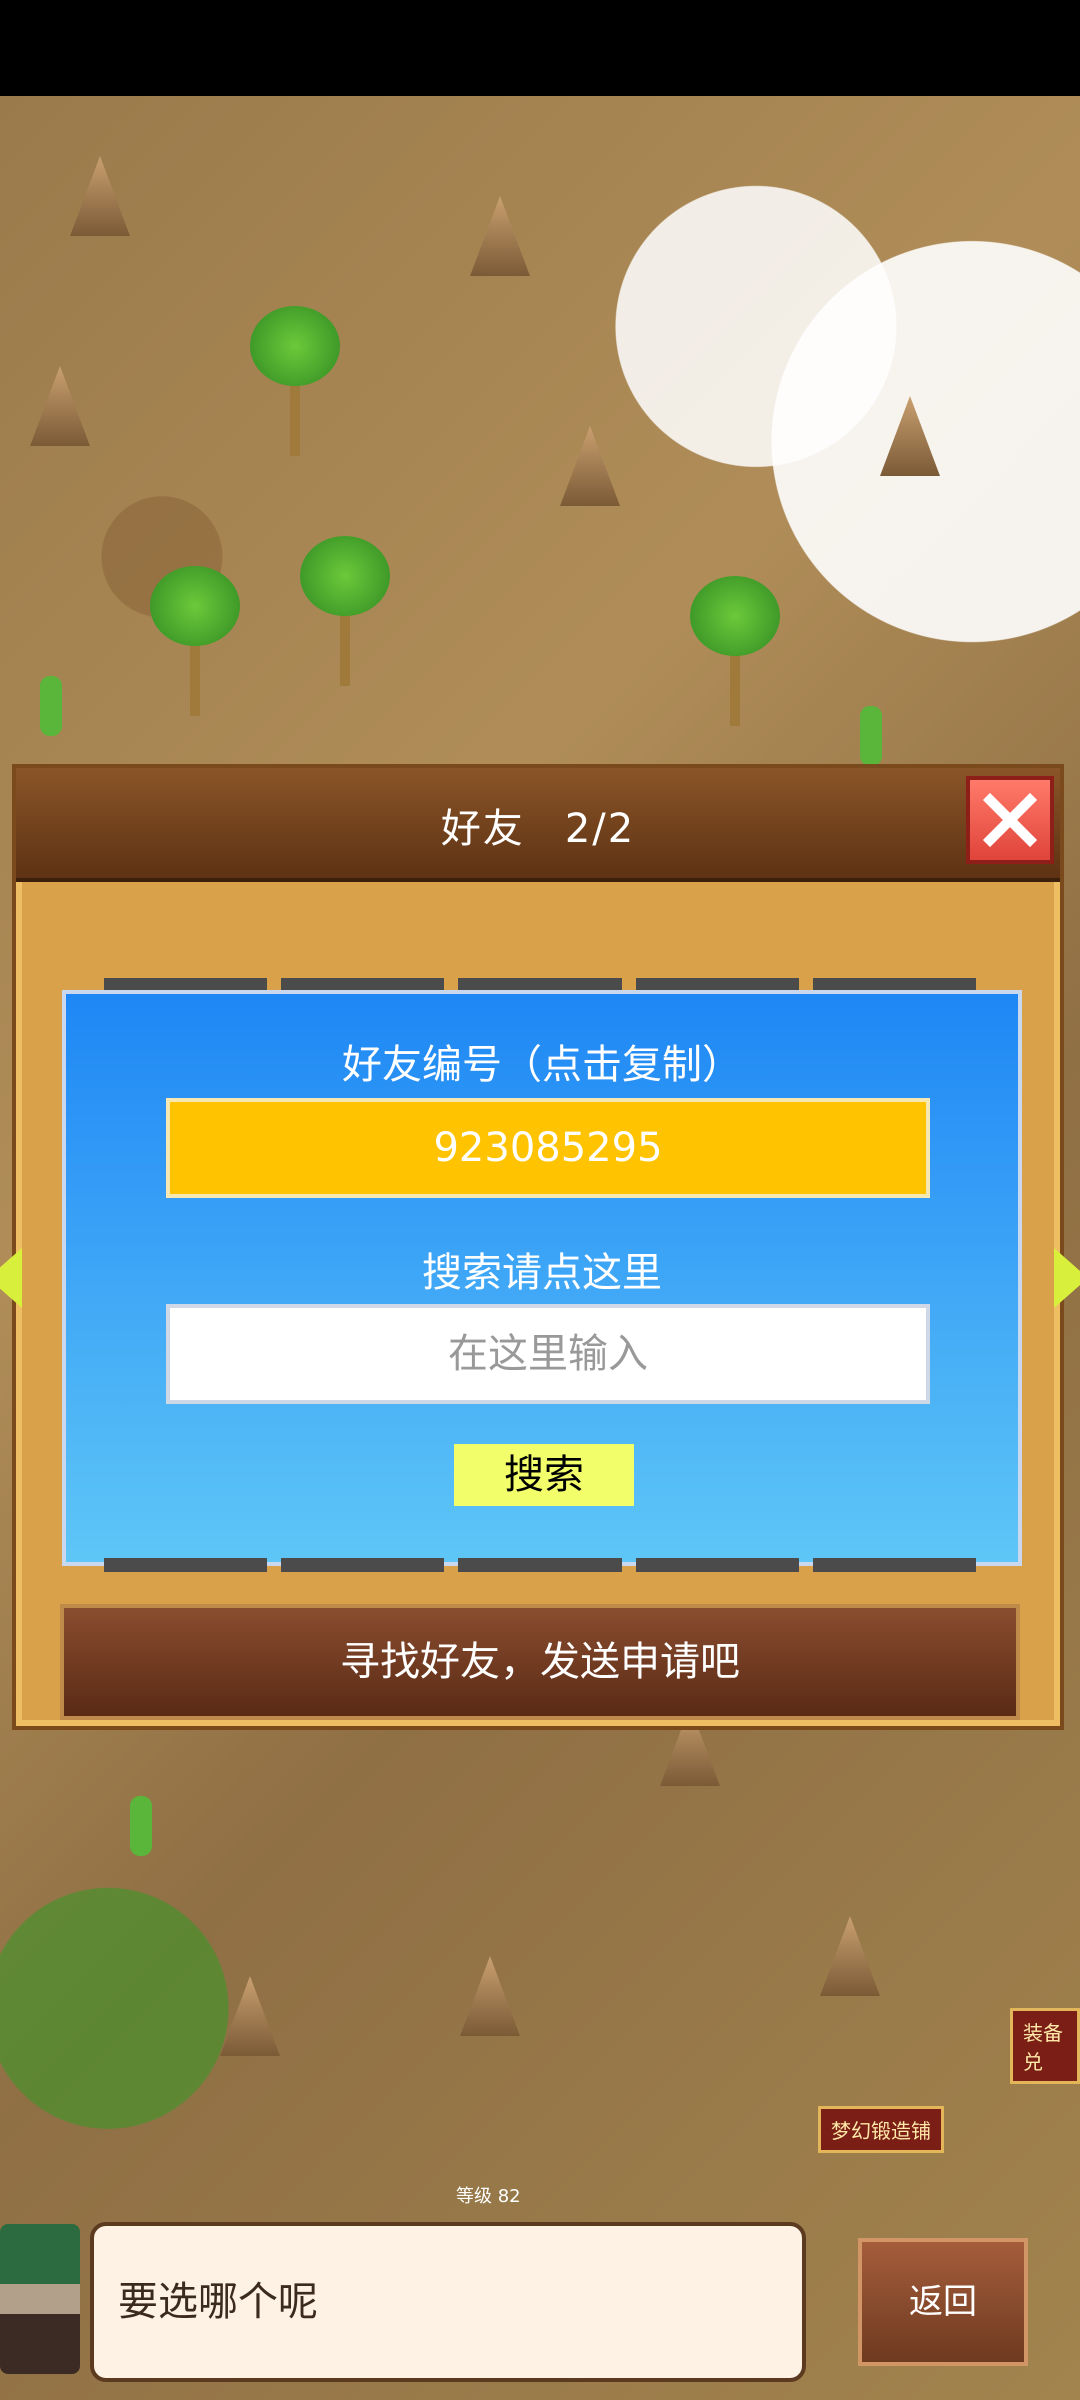 This screenshot has height=2400, width=1080. I want to click on close-icon, so click(1010, 820).